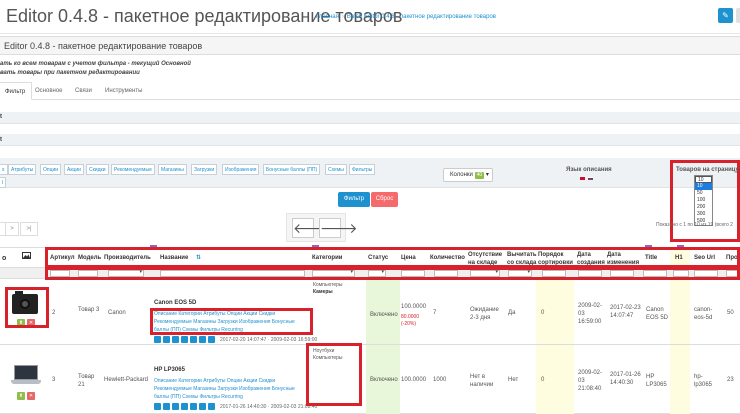  Describe the element at coordinates (3, 182) in the screenshot. I see `chip-link-2: l` at that location.